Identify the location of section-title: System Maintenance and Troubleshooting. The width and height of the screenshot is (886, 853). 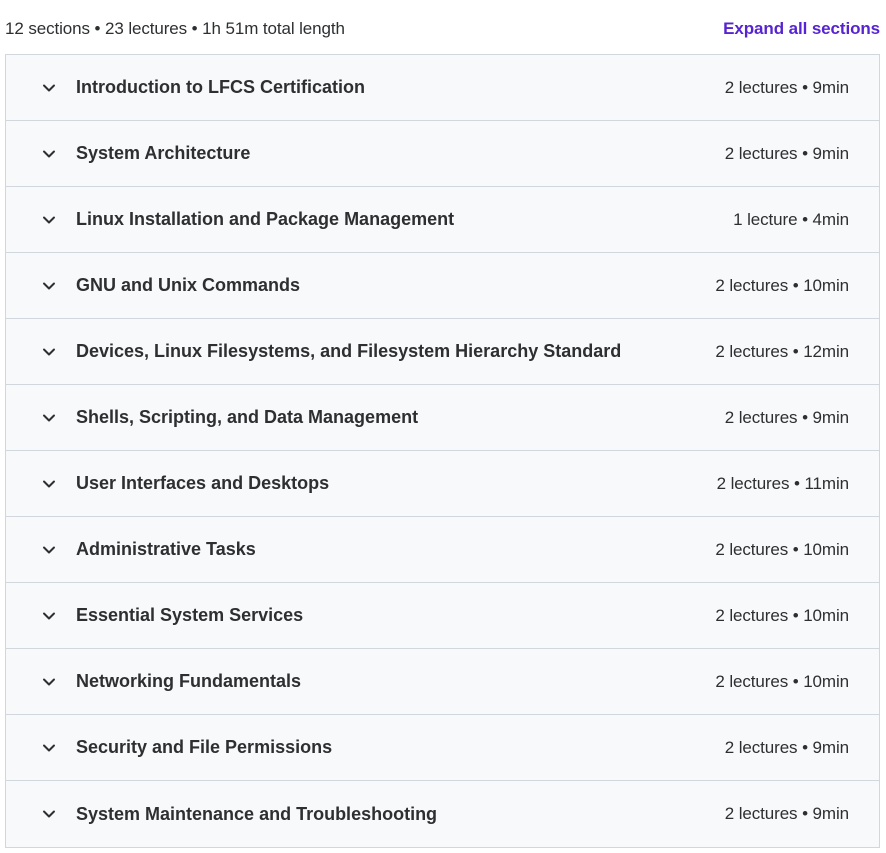
(257, 813).